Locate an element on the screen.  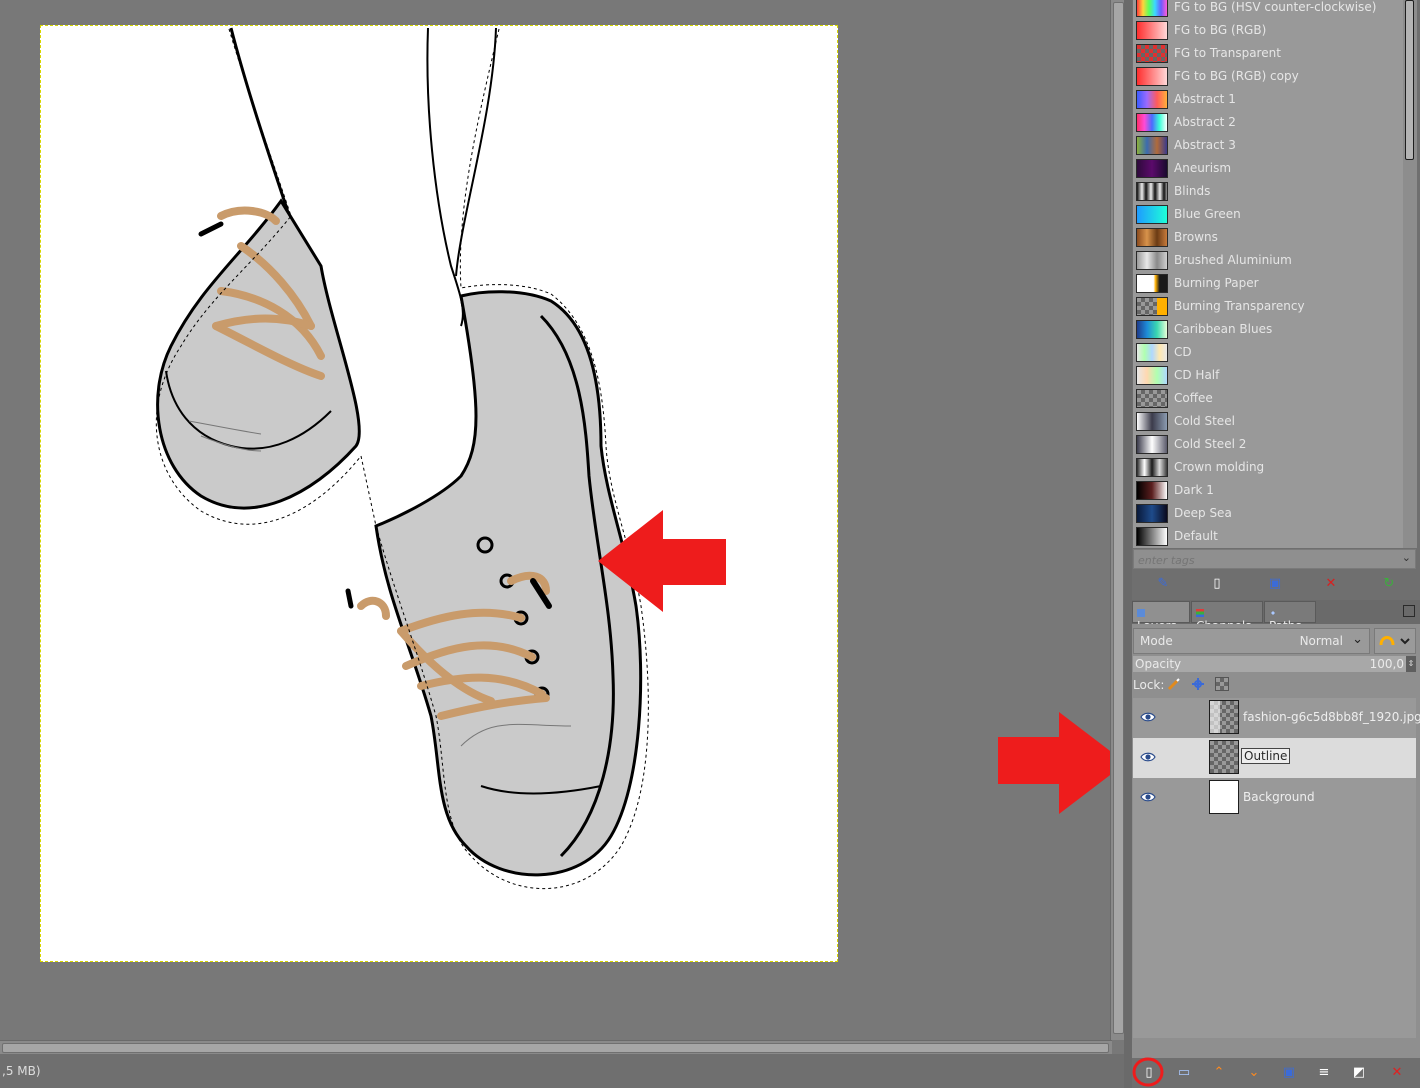
layer-row: Outline is located at coordinates (1274, 758).